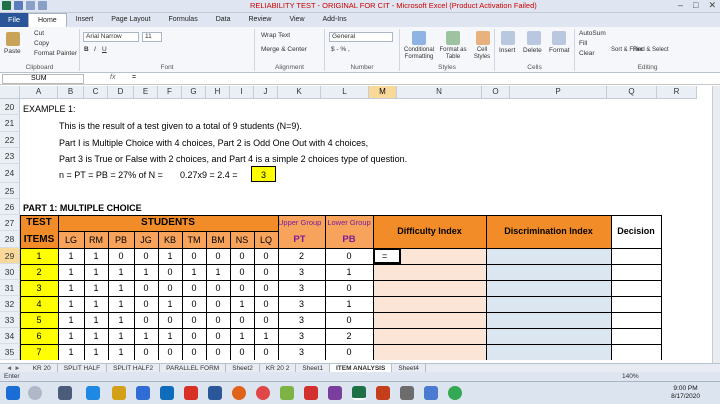 This screenshot has height=404, width=720. I want to click on item-number: 2, so click(39, 272).